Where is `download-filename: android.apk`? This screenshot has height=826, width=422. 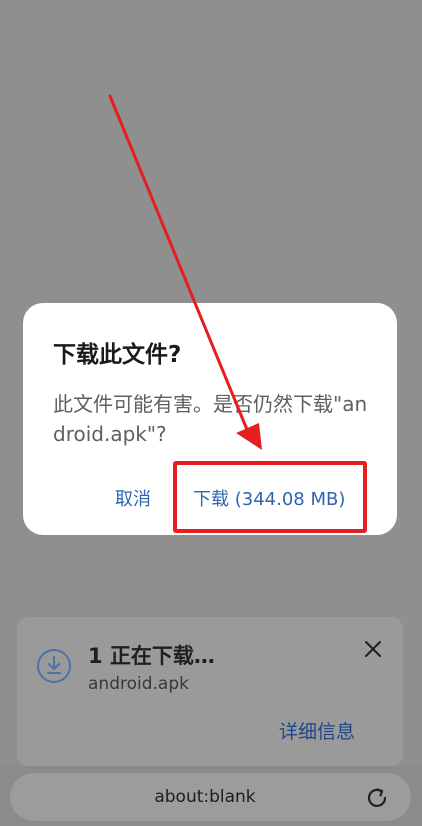 download-filename: android.apk is located at coordinates (138, 684).